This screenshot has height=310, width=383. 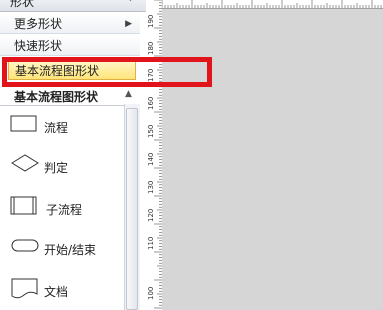 What do you see at coordinates (151, 131) in the screenshot?
I see `ruler-label: 150` at bounding box center [151, 131].